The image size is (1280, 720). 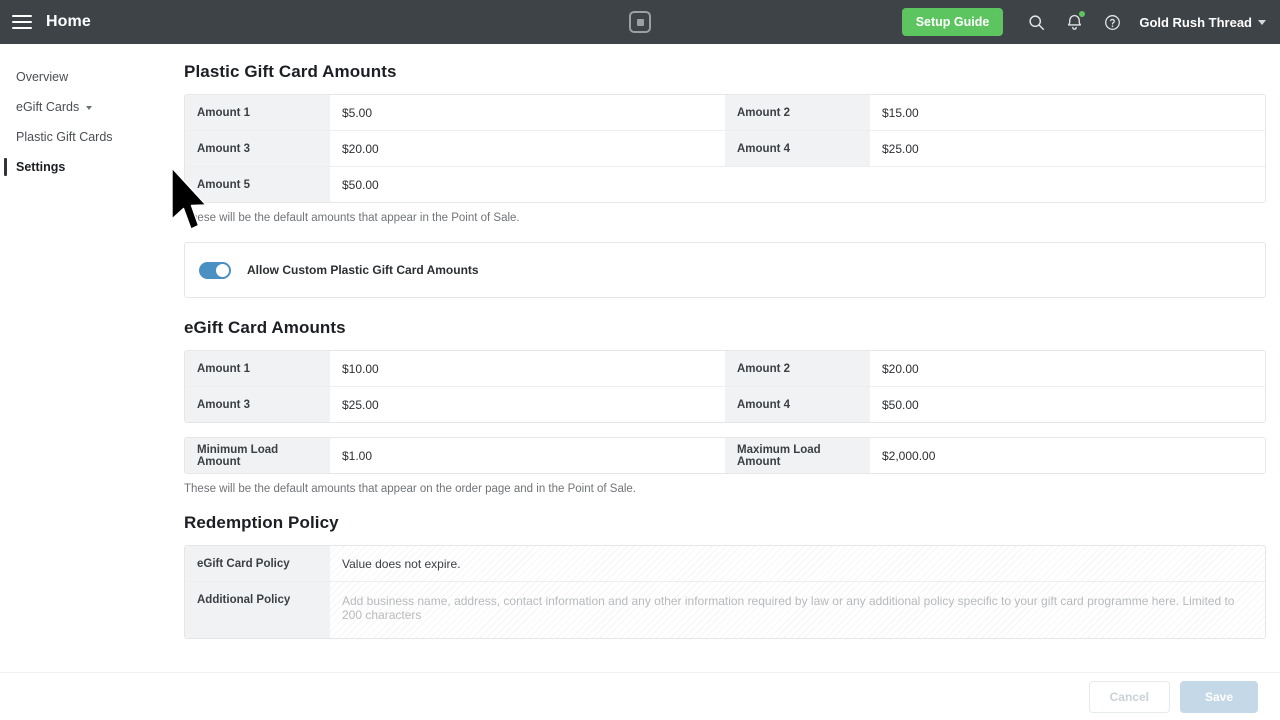 What do you see at coordinates (261, 522) in the screenshot?
I see `redemption-policy-heading: Redemption Policy` at bounding box center [261, 522].